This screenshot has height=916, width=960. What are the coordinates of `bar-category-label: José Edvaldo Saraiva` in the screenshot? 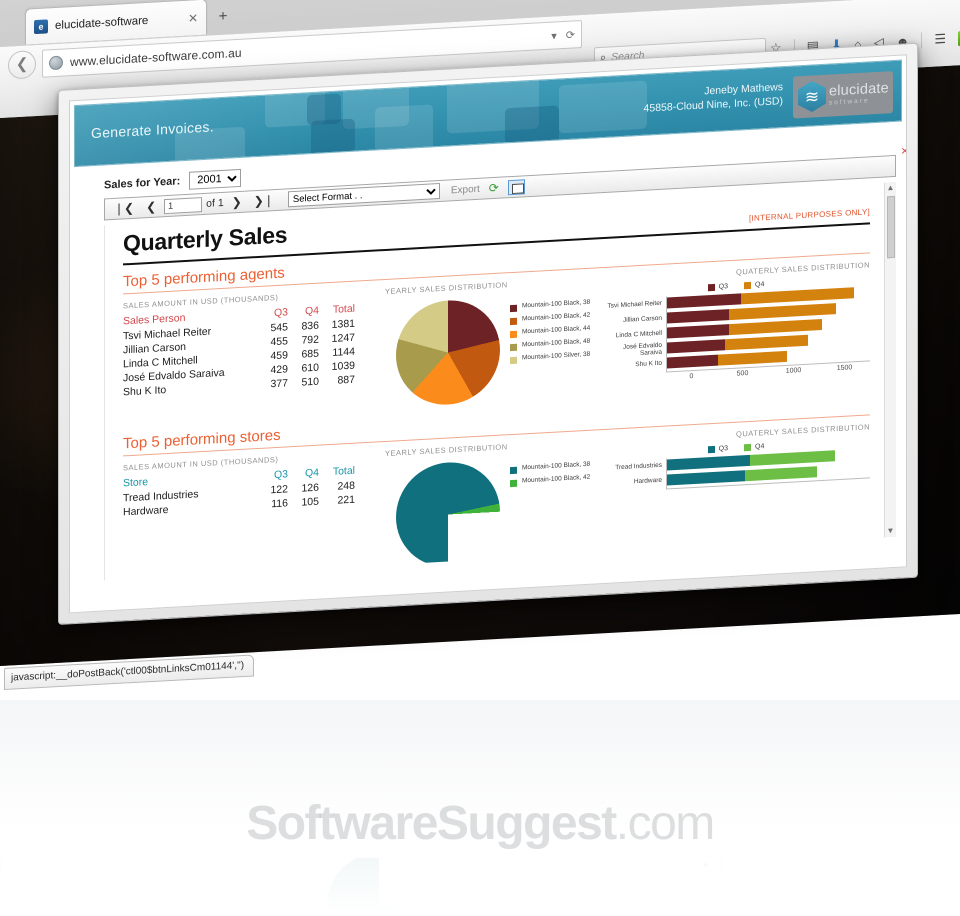 It's located at (642, 349).